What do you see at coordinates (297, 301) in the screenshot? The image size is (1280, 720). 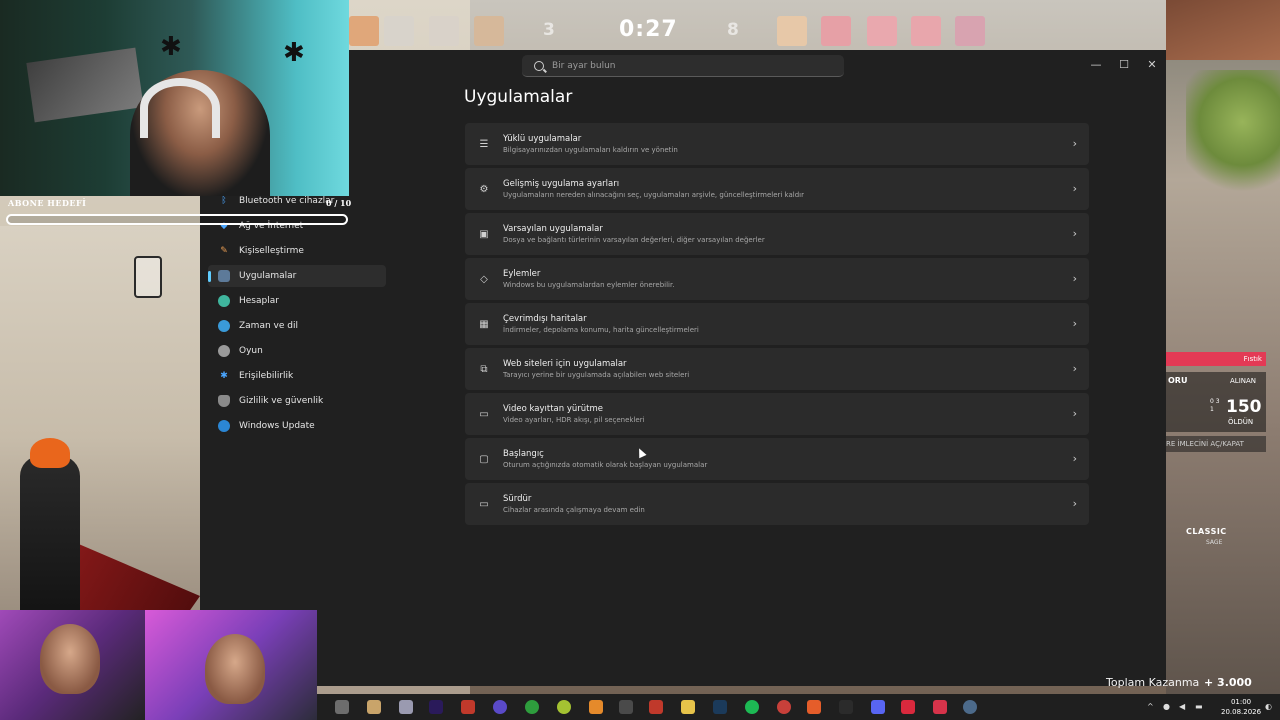 I see `nav-item-accounts: Hesaplar` at bounding box center [297, 301].